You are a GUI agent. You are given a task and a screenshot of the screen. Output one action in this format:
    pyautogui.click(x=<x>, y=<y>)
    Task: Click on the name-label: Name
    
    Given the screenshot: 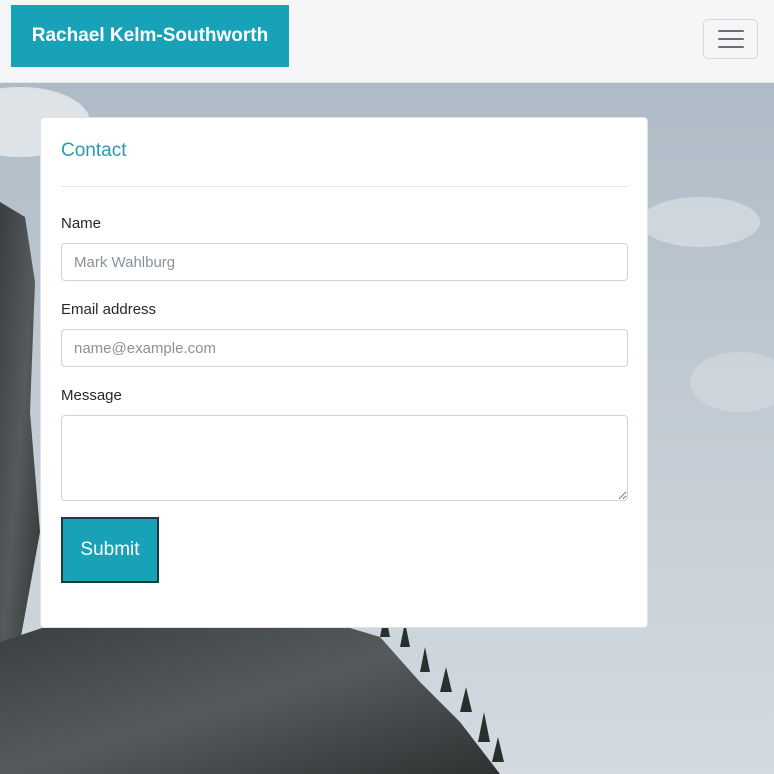 What is the action you would take?
    pyautogui.click(x=81, y=223)
    